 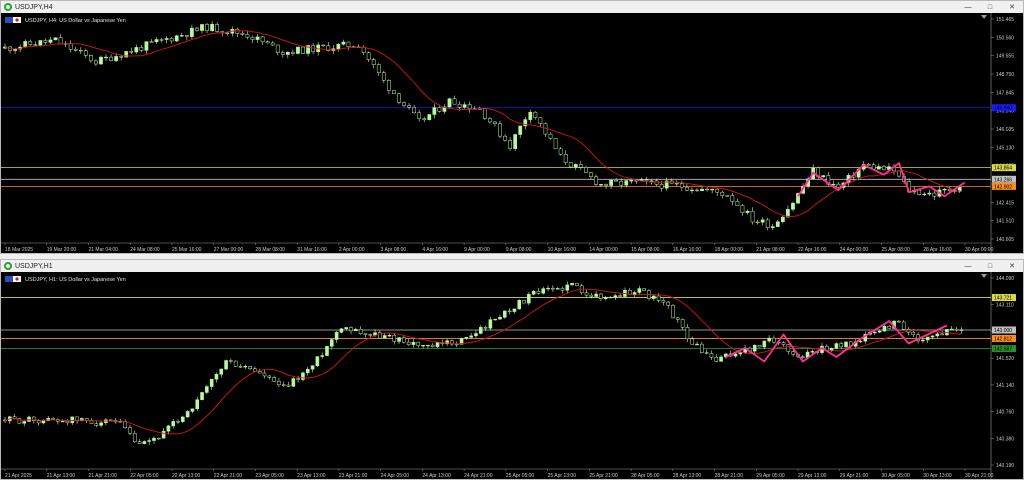 What do you see at coordinates (9, 279) in the screenshot?
I see `usd-flag-icon` at bounding box center [9, 279].